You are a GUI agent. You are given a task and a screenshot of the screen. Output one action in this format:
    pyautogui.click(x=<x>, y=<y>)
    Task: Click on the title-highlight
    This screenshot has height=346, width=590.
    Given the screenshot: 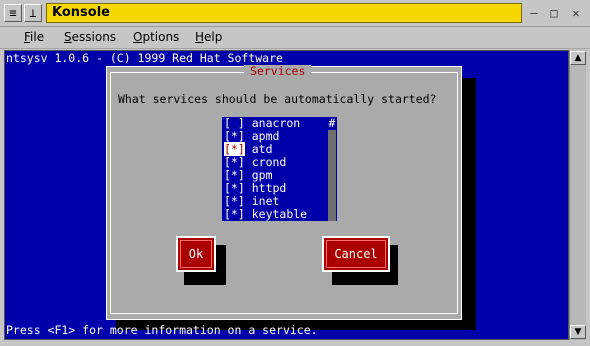 What is the action you would take?
    pyautogui.click(x=284, y=13)
    